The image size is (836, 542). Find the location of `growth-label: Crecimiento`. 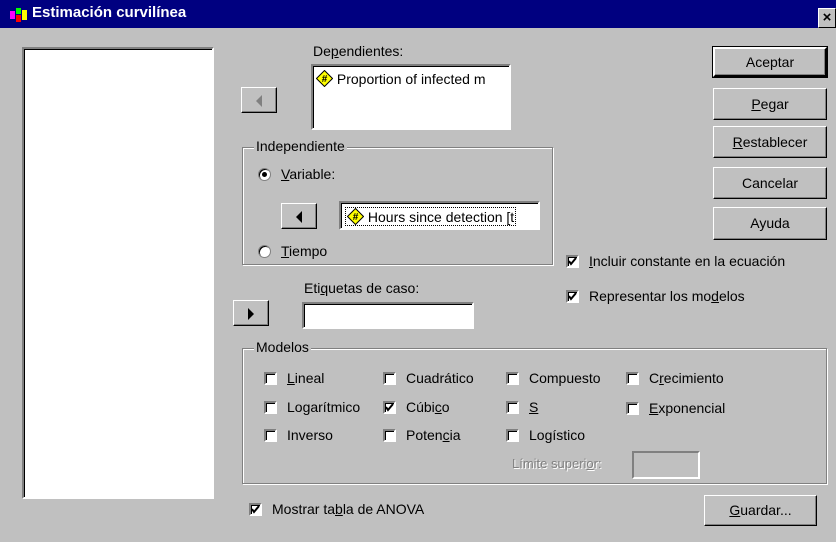

growth-label: Crecimiento is located at coordinates (686, 378).